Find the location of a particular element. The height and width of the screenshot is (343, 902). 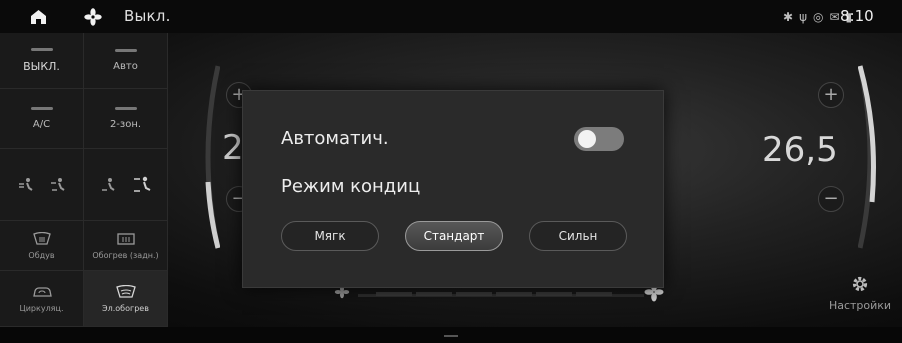

airflow-windshield-feet-icon is located at coordinates (142, 185).